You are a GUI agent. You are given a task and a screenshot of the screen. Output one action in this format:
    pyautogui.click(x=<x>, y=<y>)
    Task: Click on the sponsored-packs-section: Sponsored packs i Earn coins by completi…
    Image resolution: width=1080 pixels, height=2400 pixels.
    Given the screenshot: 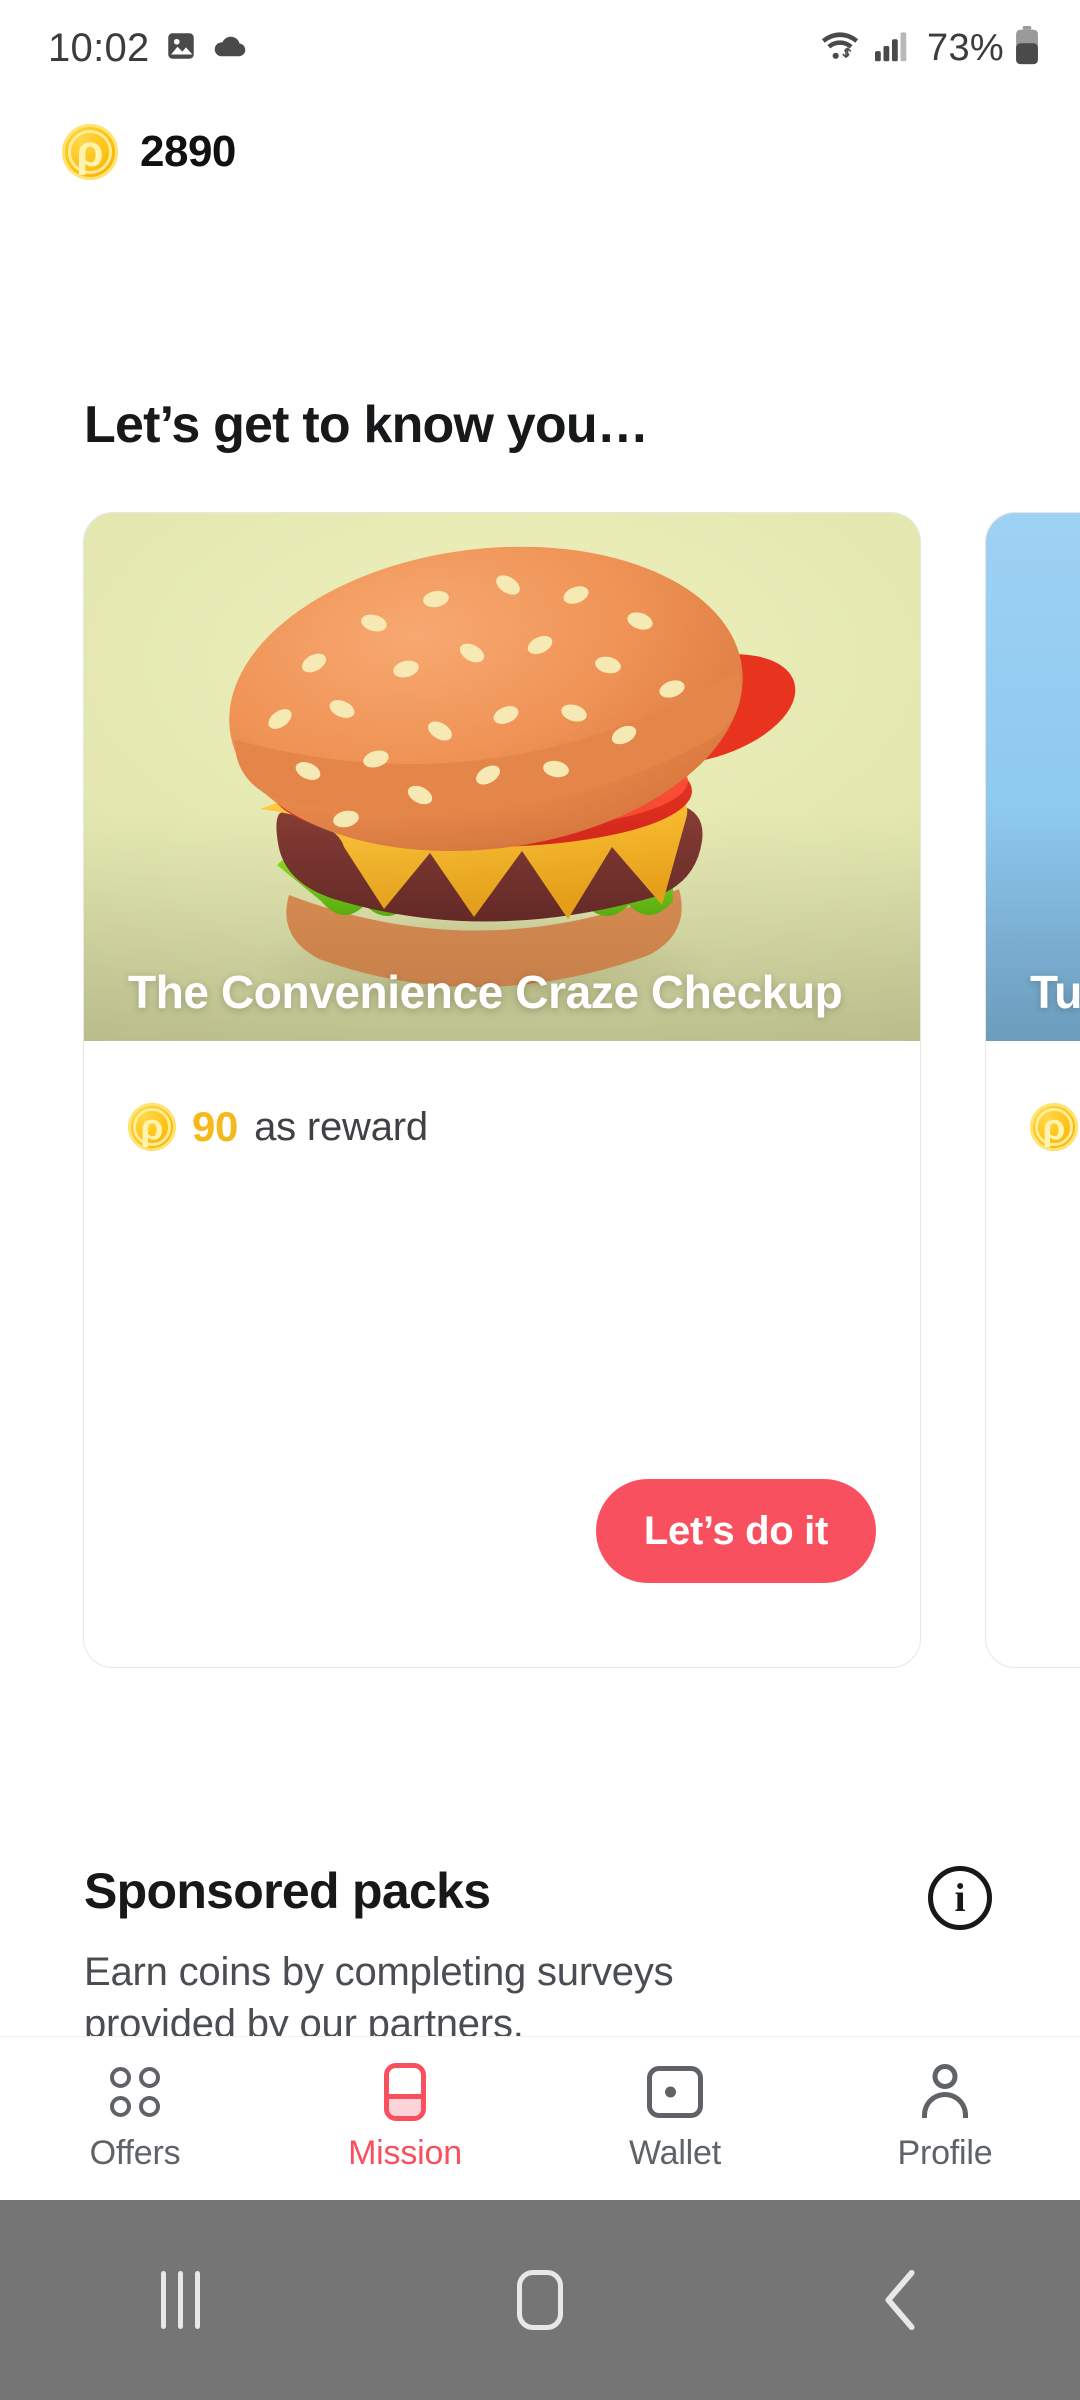 What is the action you would take?
    pyautogui.click(x=540, y=1956)
    